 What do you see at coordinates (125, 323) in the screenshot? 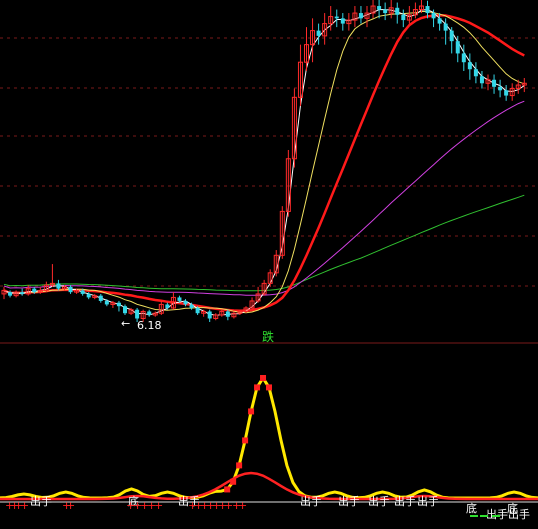
I see `low-arrow-icon: ←` at bounding box center [125, 323].